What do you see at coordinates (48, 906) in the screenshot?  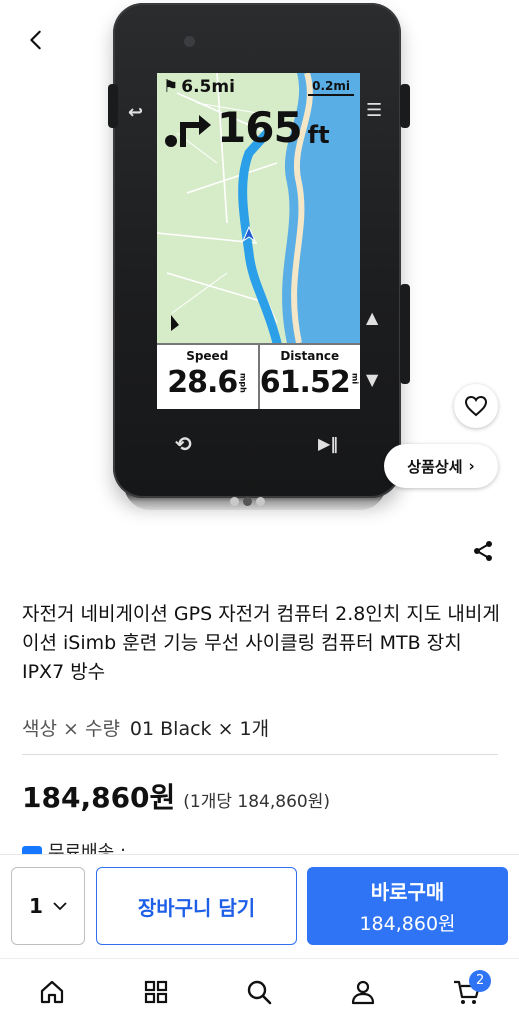 I see `quantity-select: 1` at bounding box center [48, 906].